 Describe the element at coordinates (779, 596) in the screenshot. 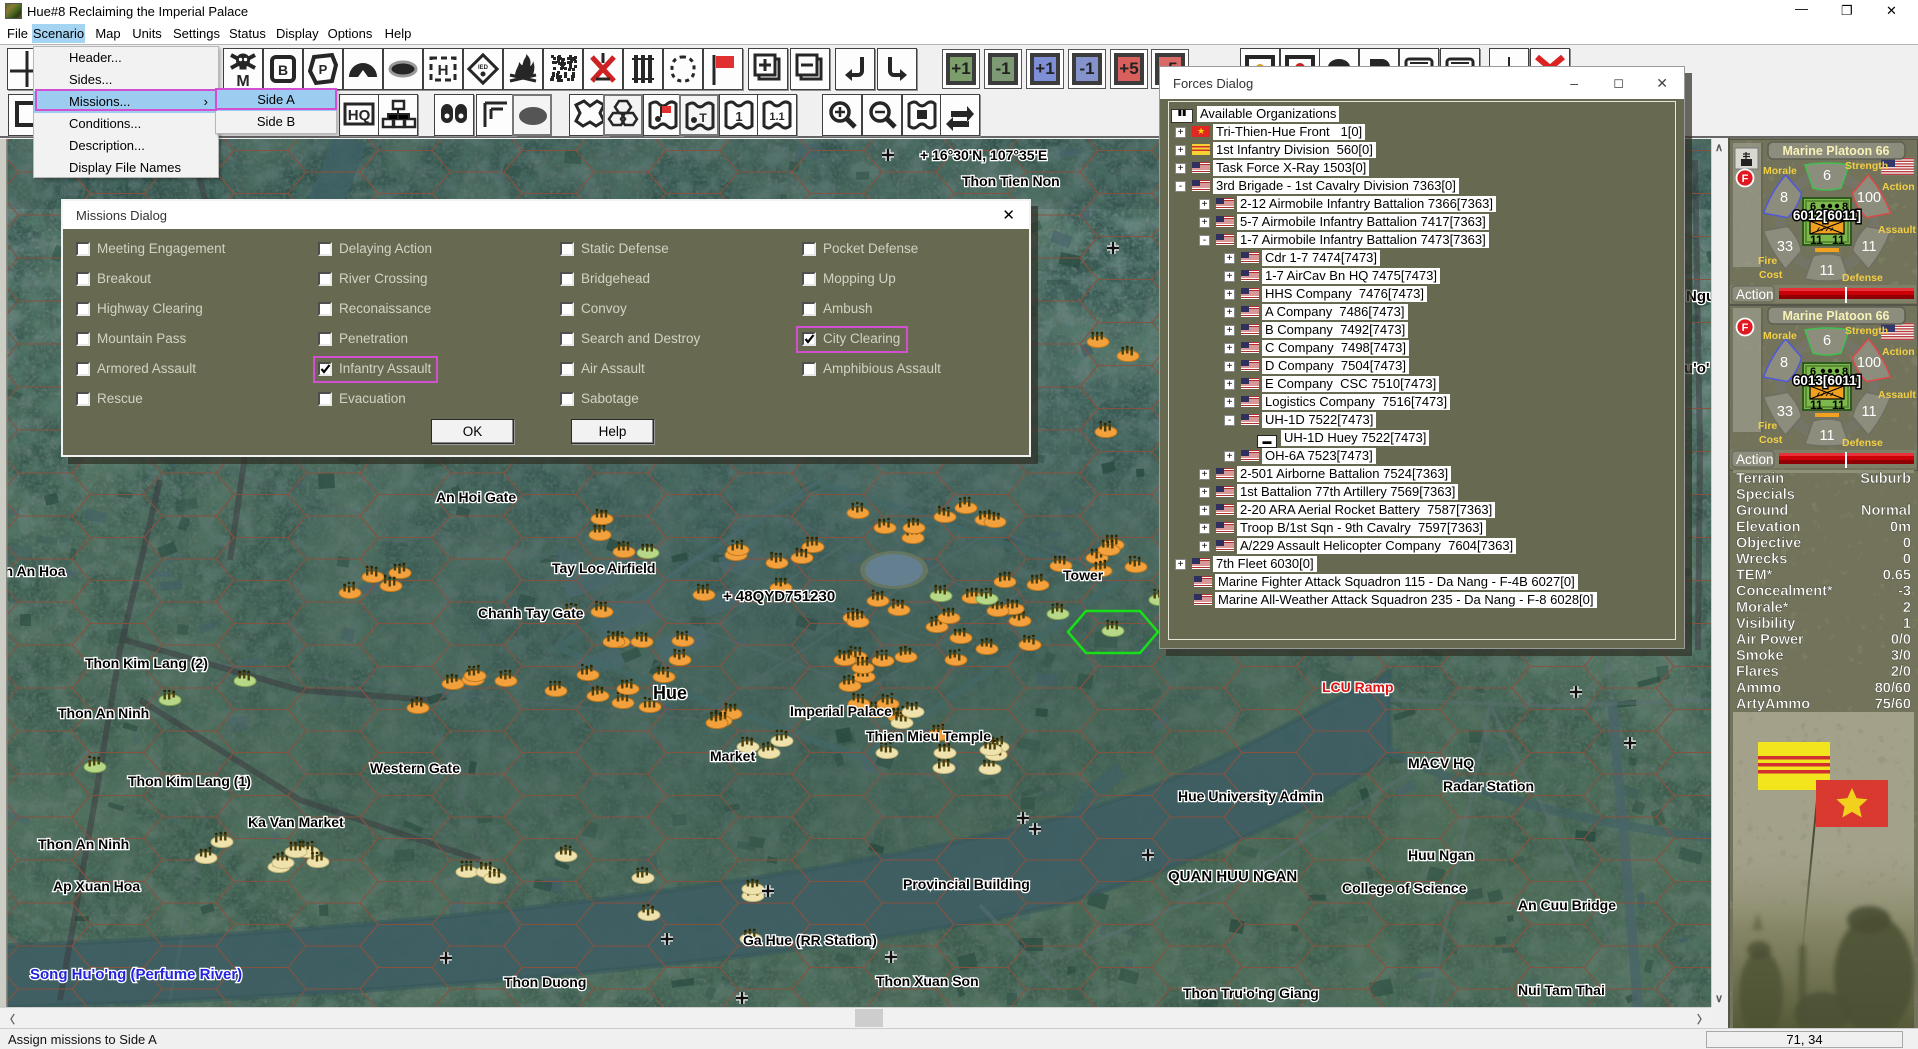

I see `svg-text: + 48QYD751230` at that location.